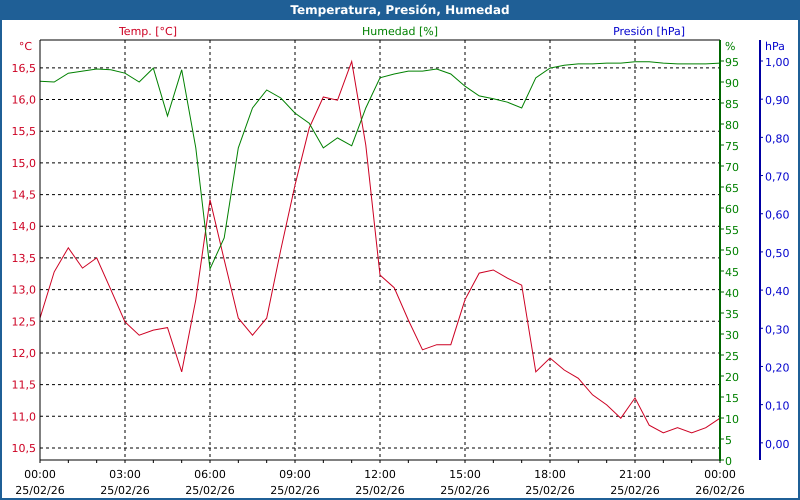  I want to click on axis-tick-label: 12:00 25/02/26, so click(380, 482).